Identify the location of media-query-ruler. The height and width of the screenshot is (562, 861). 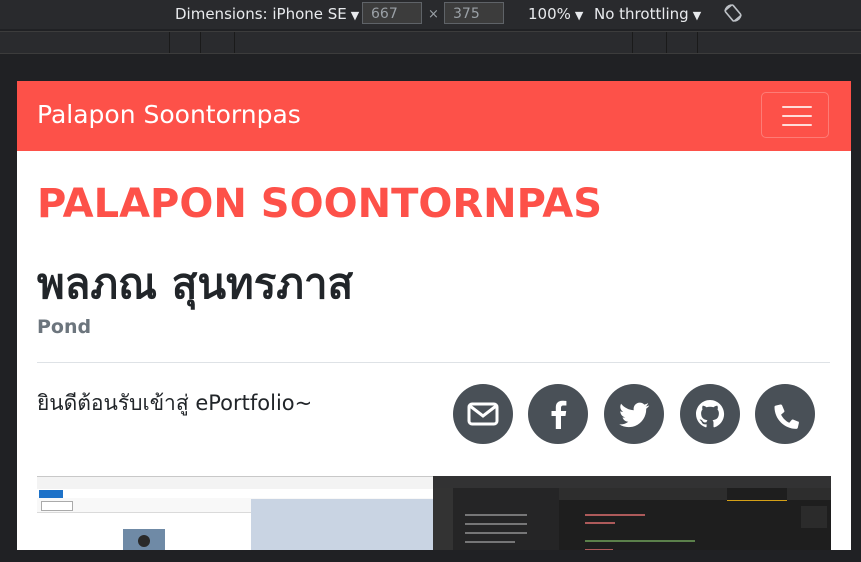
(430, 42).